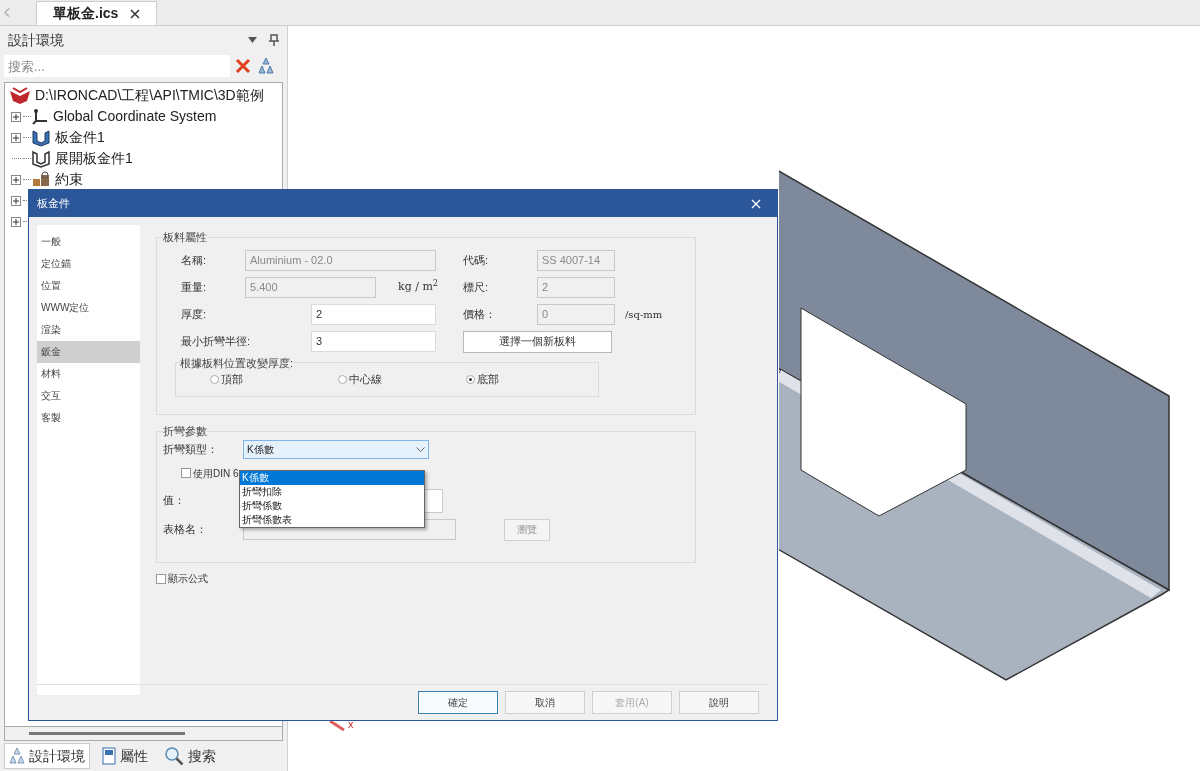 Image resolution: width=1200 pixels, height=771 pixels. What do you see at coordinates (135, 13) in the screenshot?
I see `close-icon` at bounding box center [135, 13].